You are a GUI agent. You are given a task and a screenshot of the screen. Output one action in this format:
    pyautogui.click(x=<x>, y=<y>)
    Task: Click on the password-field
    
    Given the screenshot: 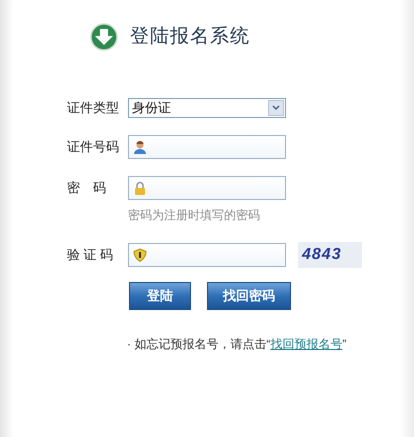 What is the action you would take?
    pyautogui.click(x=207, y=188)
    